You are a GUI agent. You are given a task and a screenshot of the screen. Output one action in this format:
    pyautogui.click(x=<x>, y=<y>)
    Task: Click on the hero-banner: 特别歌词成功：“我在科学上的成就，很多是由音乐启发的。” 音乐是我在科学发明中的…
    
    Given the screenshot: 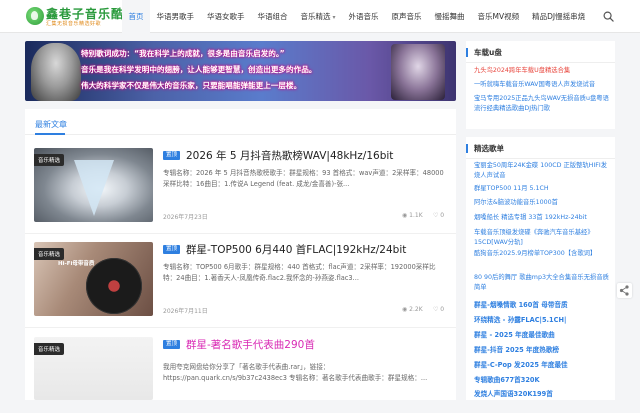 What is the action you would take?
    pyautogui.click(x=240, y=71)
    